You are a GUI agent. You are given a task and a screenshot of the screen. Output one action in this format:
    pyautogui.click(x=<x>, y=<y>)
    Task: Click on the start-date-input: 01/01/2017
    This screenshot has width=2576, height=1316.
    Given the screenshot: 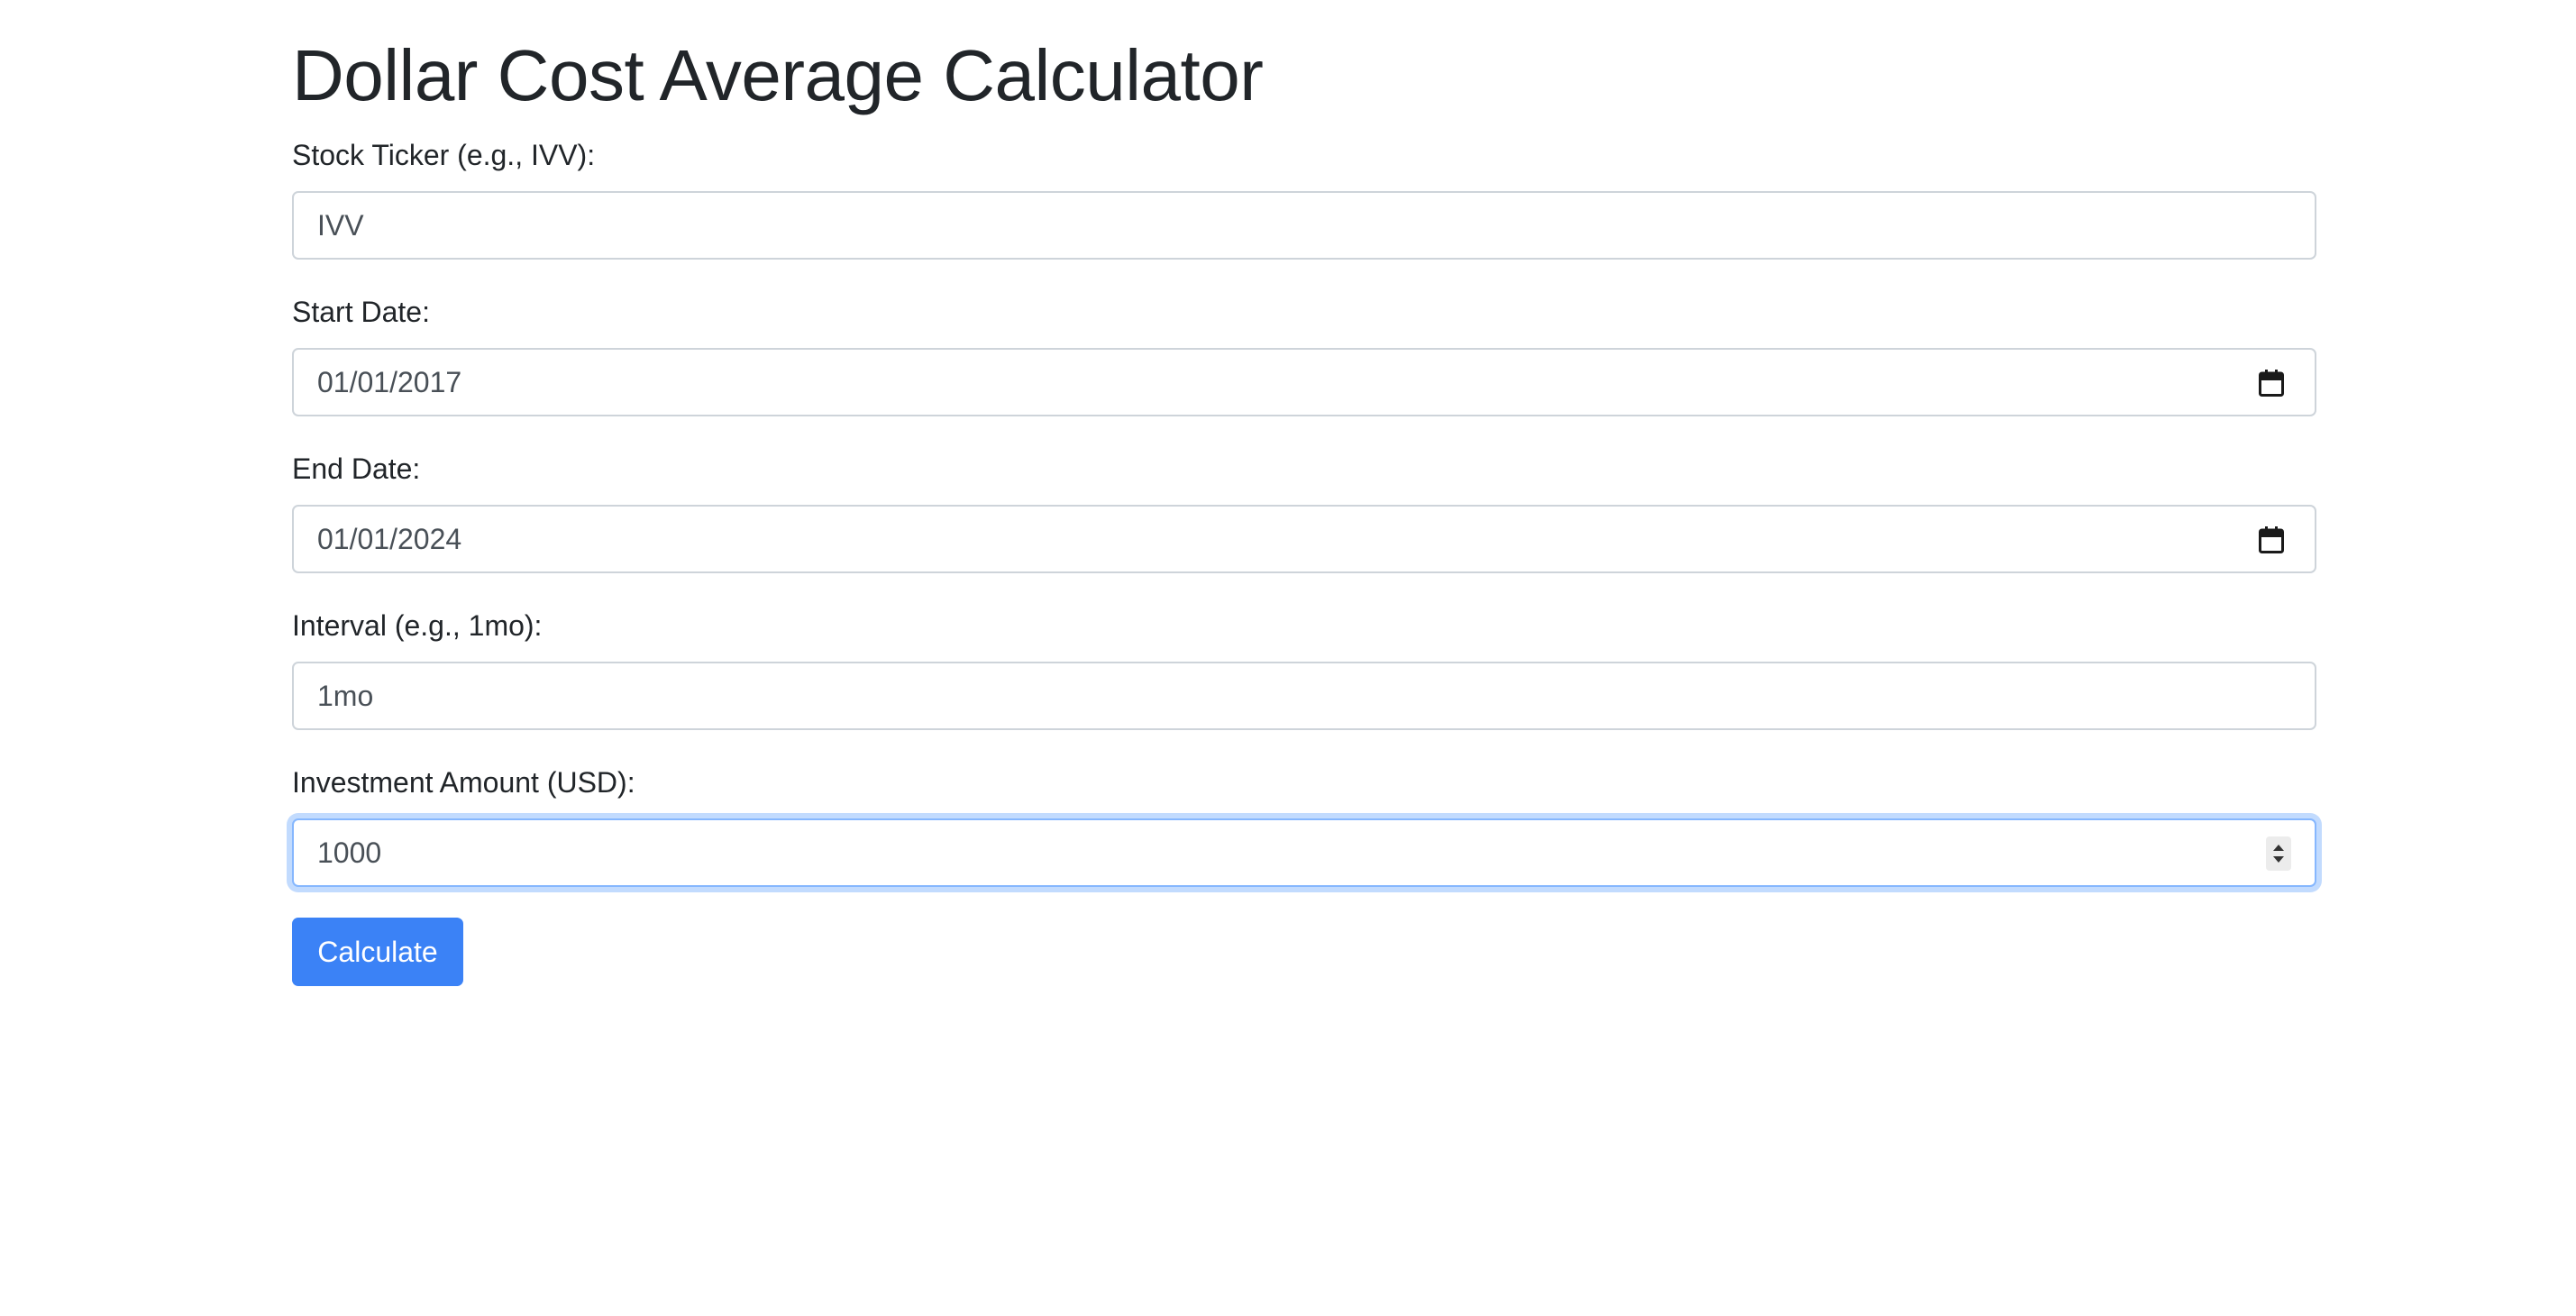 What is the action you would take?
    pyautogui.click(x=1304, y=382)
    